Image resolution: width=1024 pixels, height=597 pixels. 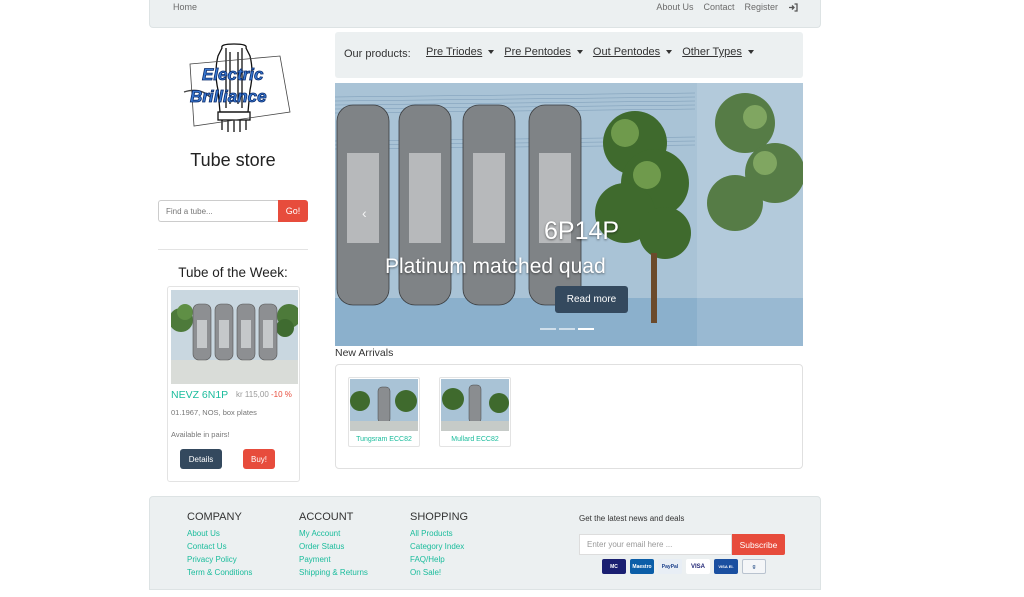 I want to click on carousel-indicators, so click(x=567, y=329).